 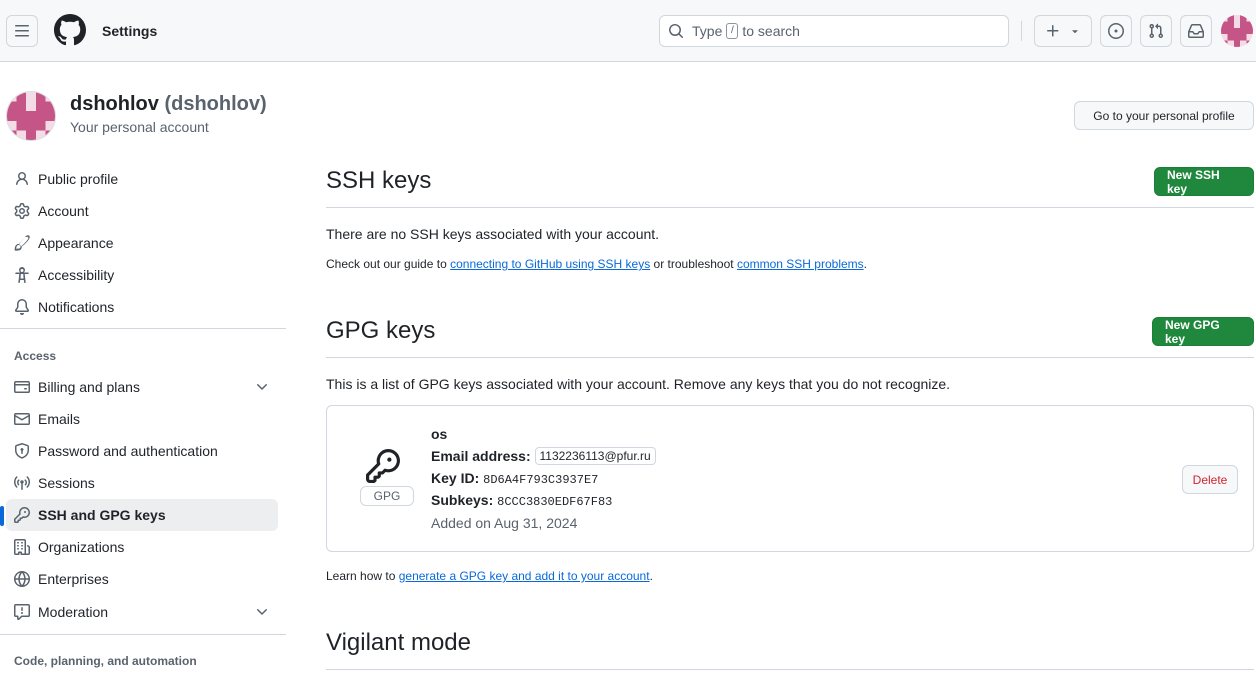 I want to click on sidebar-item-label: Emails, so click(x=59, y=419).